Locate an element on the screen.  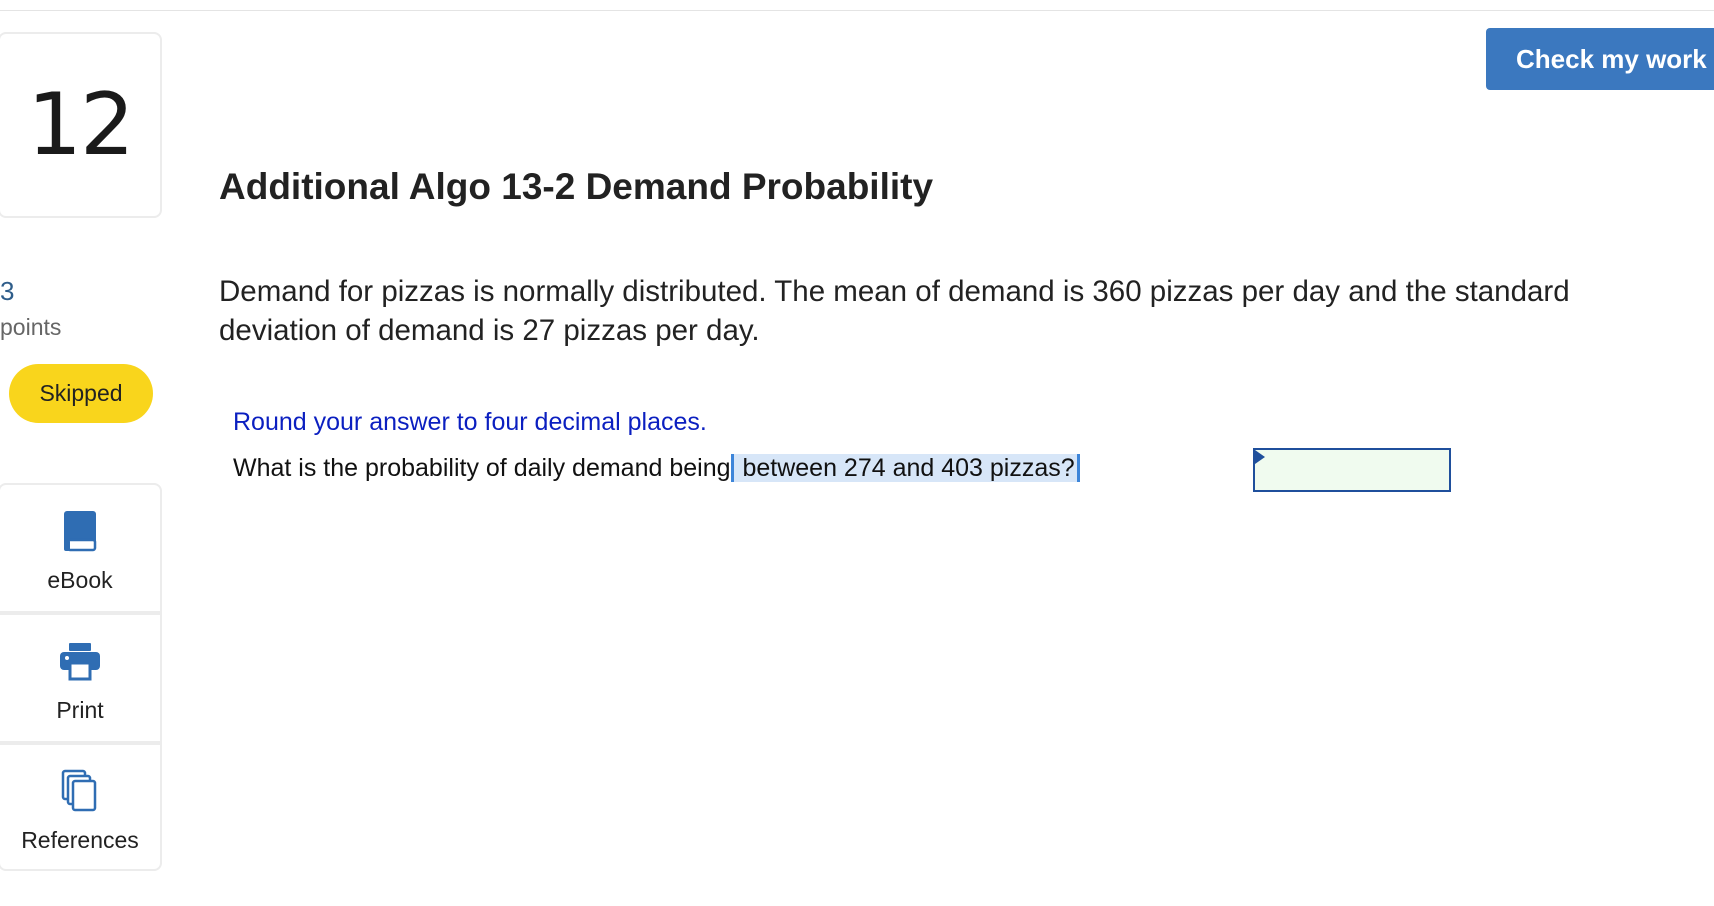
copy-pages-icon is located at coordinates (80, 791).